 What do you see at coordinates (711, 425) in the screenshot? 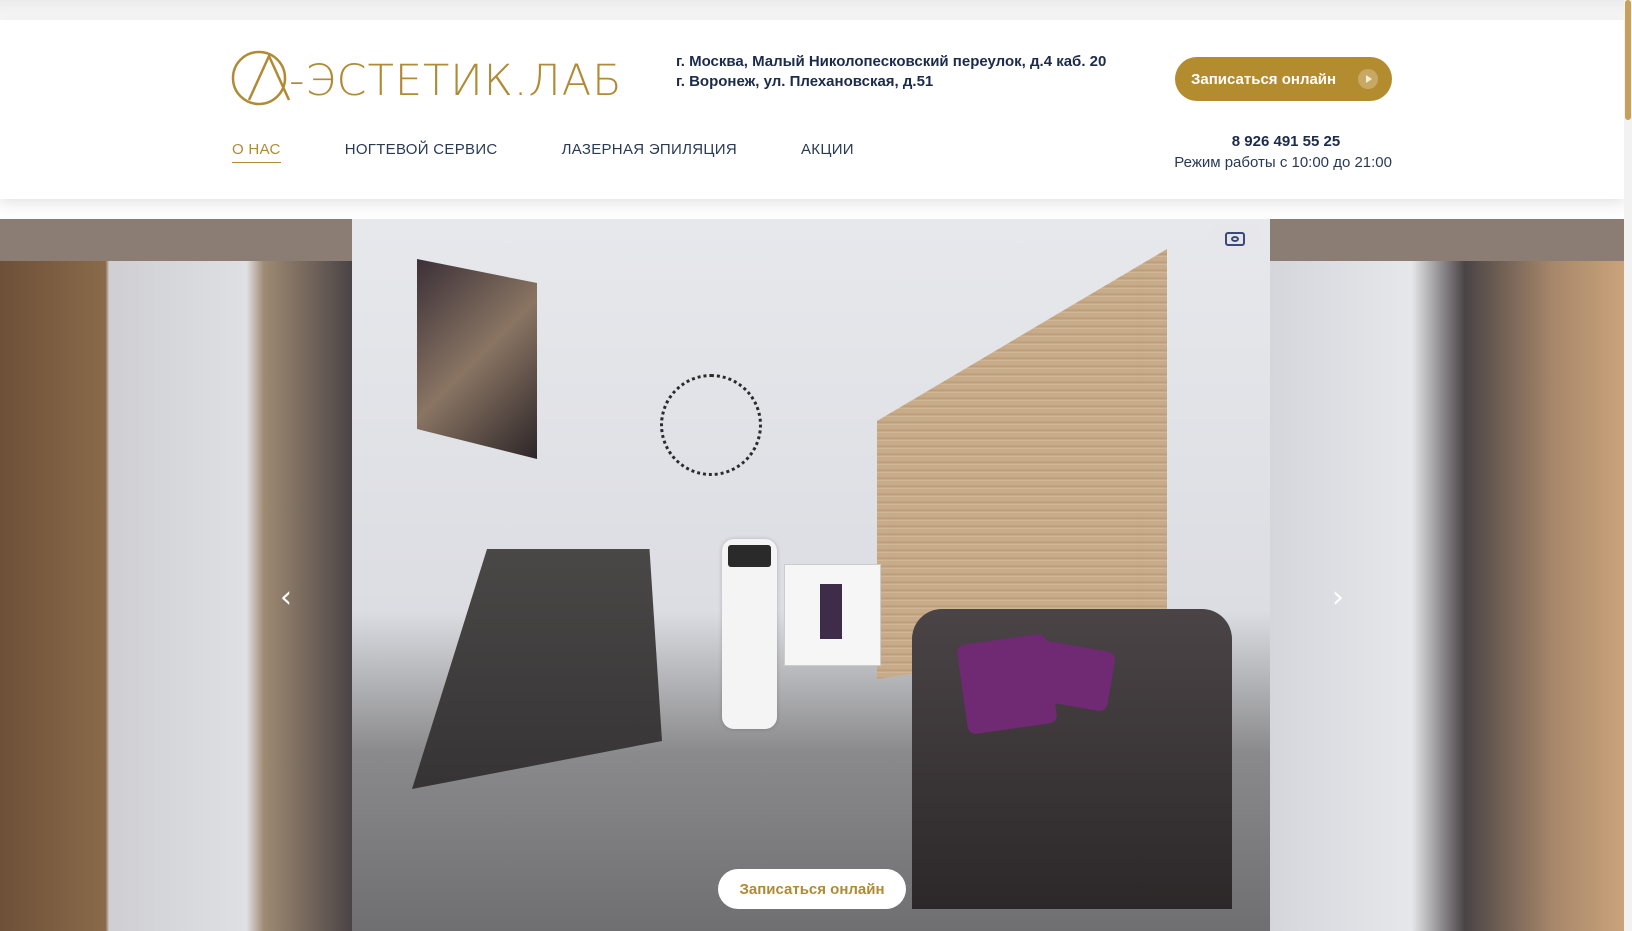
I see `wall-clock` at bounding box center [711, 425].